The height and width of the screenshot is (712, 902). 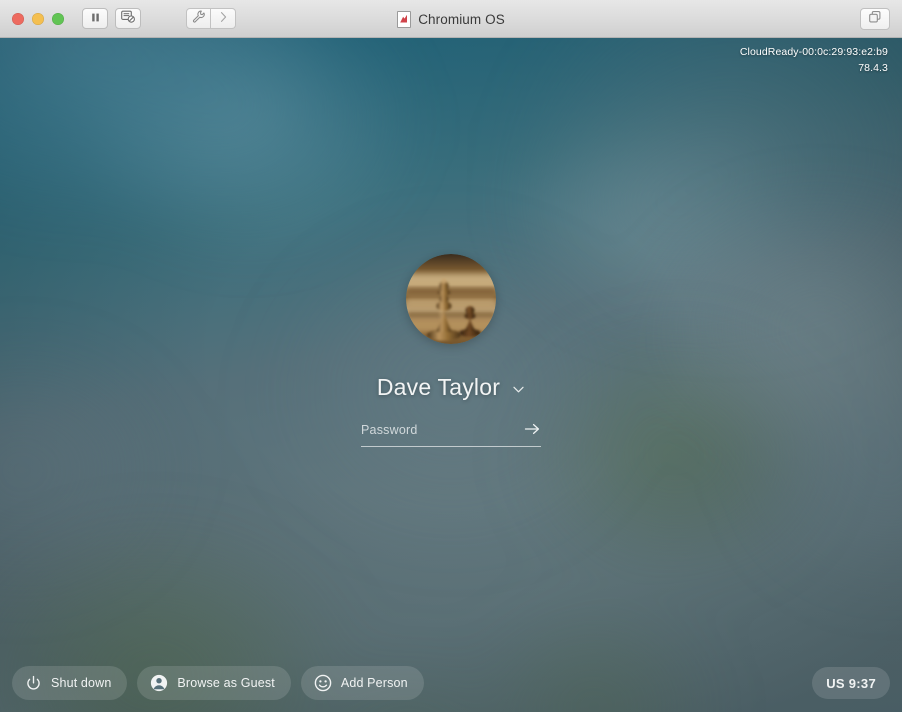 I want to click on unity-windows-button, so click(x=875, y=19).